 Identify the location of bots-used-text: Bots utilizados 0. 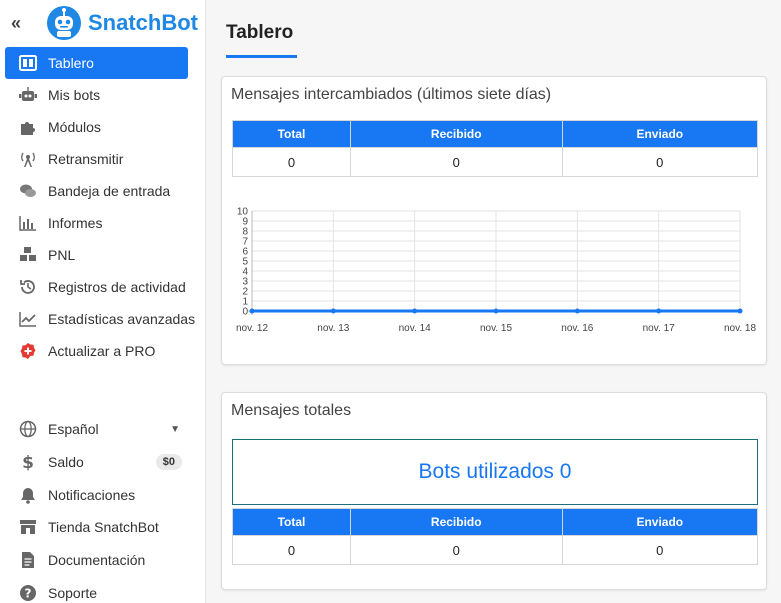
(495, 471).